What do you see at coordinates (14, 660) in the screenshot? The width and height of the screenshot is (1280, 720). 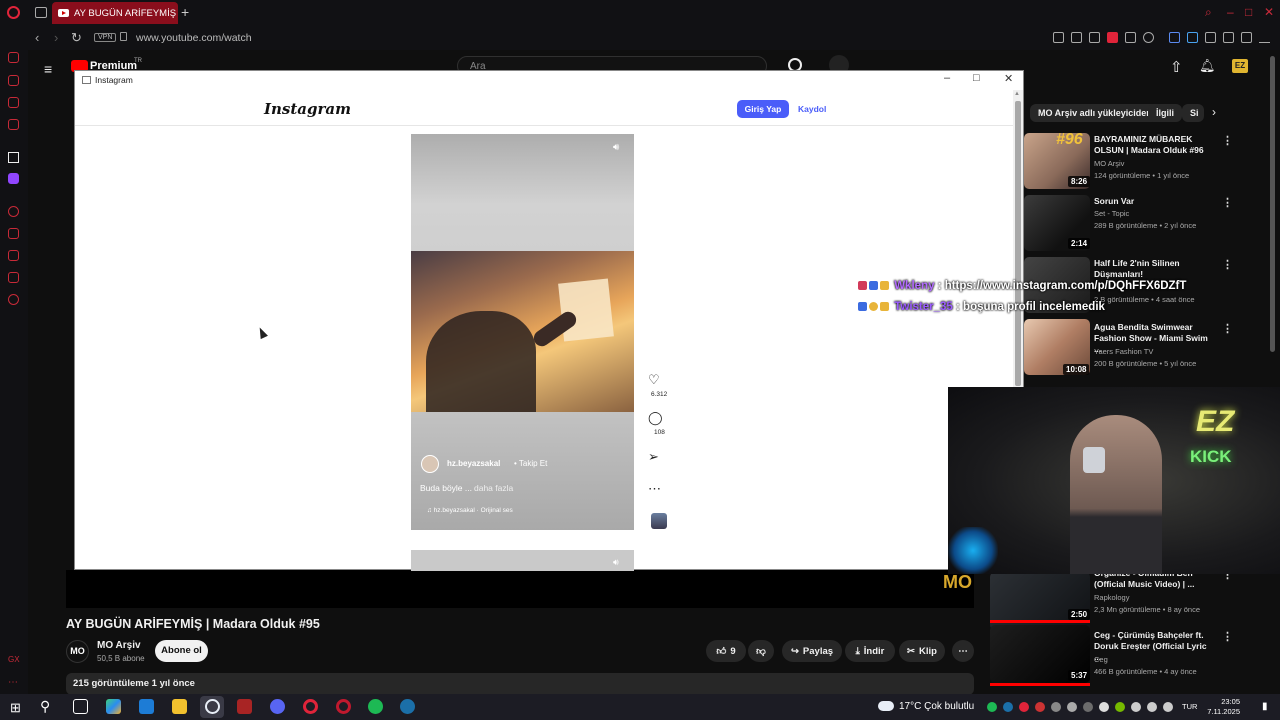 I see `sidebar-gx-icon: GX` at bounding box center [14, 660].